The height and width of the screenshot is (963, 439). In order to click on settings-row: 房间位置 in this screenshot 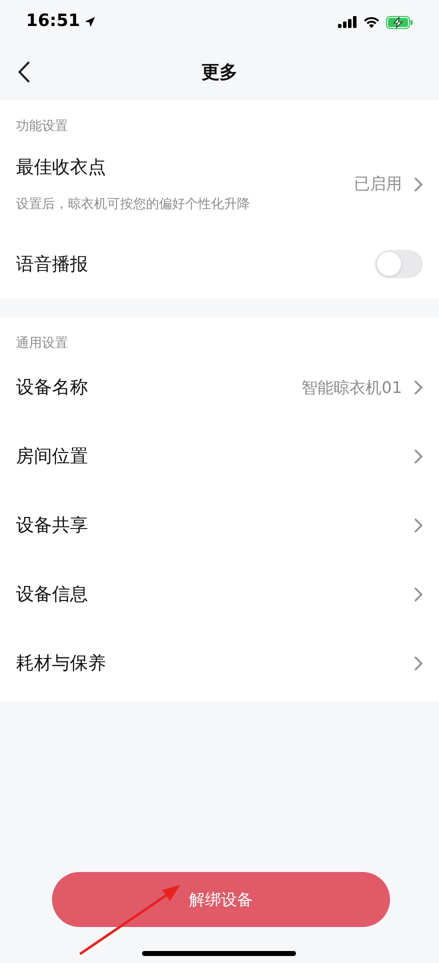, I will do `click(219, 456)`.